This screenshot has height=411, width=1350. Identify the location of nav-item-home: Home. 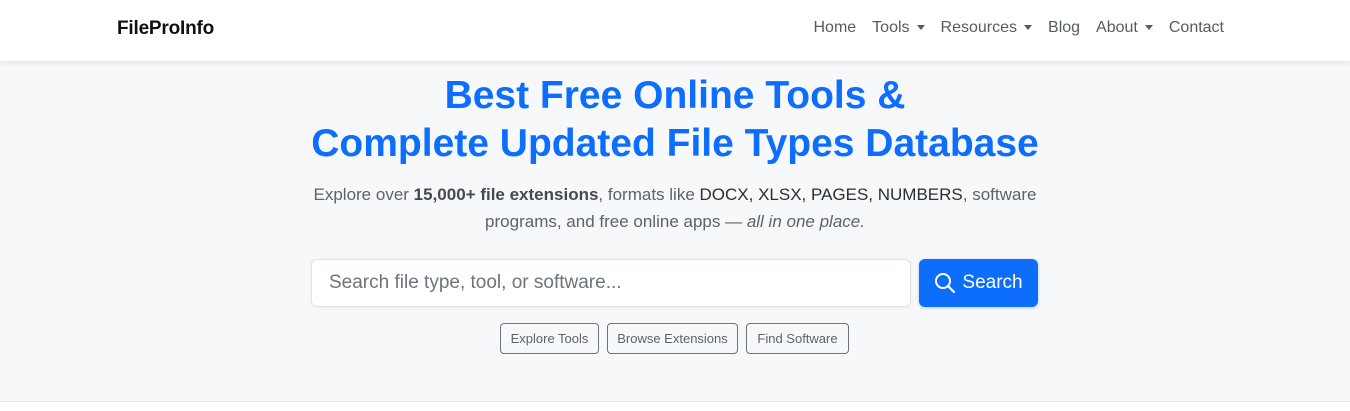
(834, 28).